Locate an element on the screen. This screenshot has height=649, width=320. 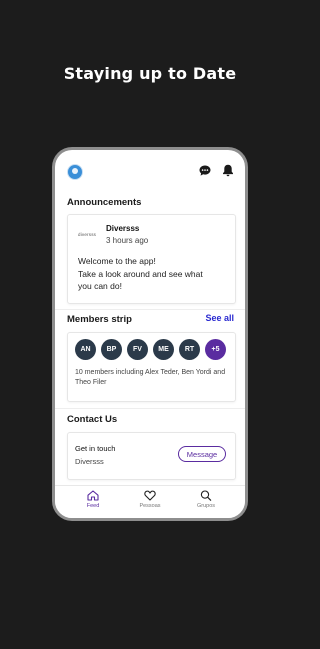
announcements-heading: Announcements is located at coordinates (104, 202).